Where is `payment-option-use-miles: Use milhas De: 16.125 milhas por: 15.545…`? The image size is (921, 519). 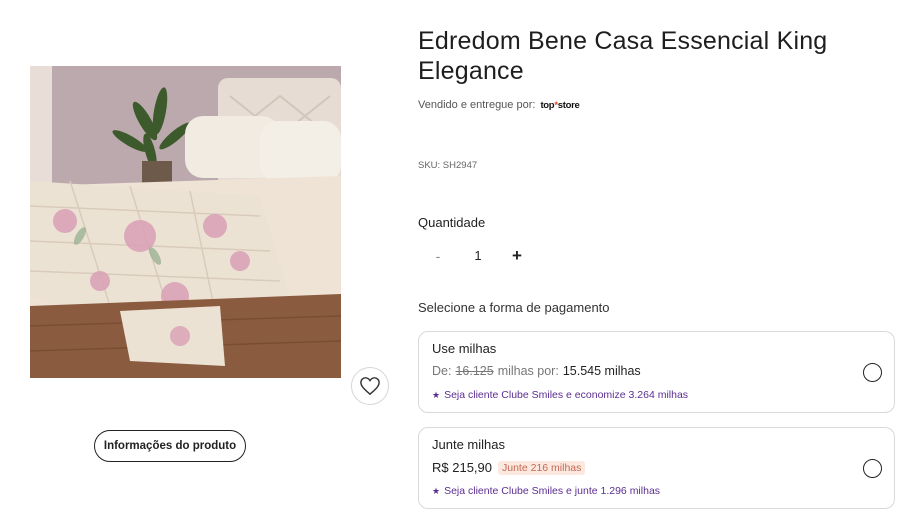
payment-option-use-miles: Use milhas De: 16.125 milhas por: 15.545… is located at coordinates (656, 372).